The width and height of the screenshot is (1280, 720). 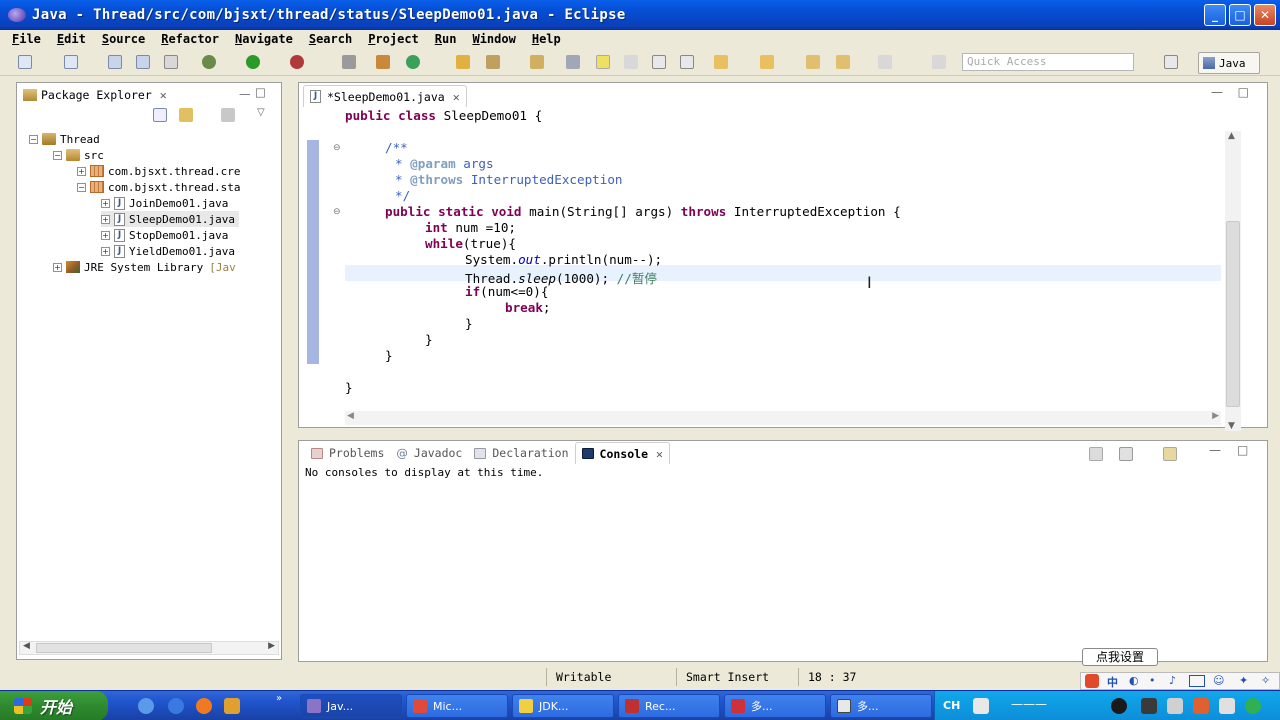 I want to click on menu-navigate: Navigate, so click(x=264, y=39).